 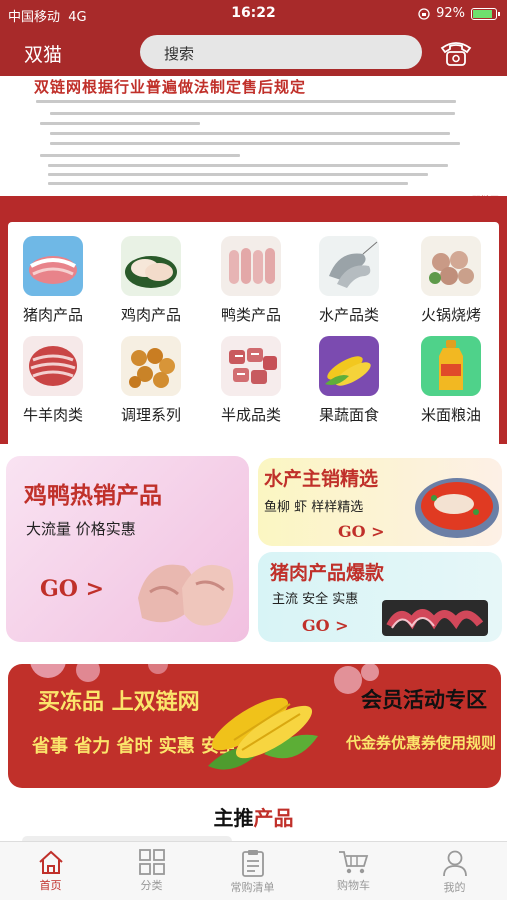 I want to click on promo-aquatic-subtitle: 鱼柳 虾 样样精选, so click(x=314, y=507).